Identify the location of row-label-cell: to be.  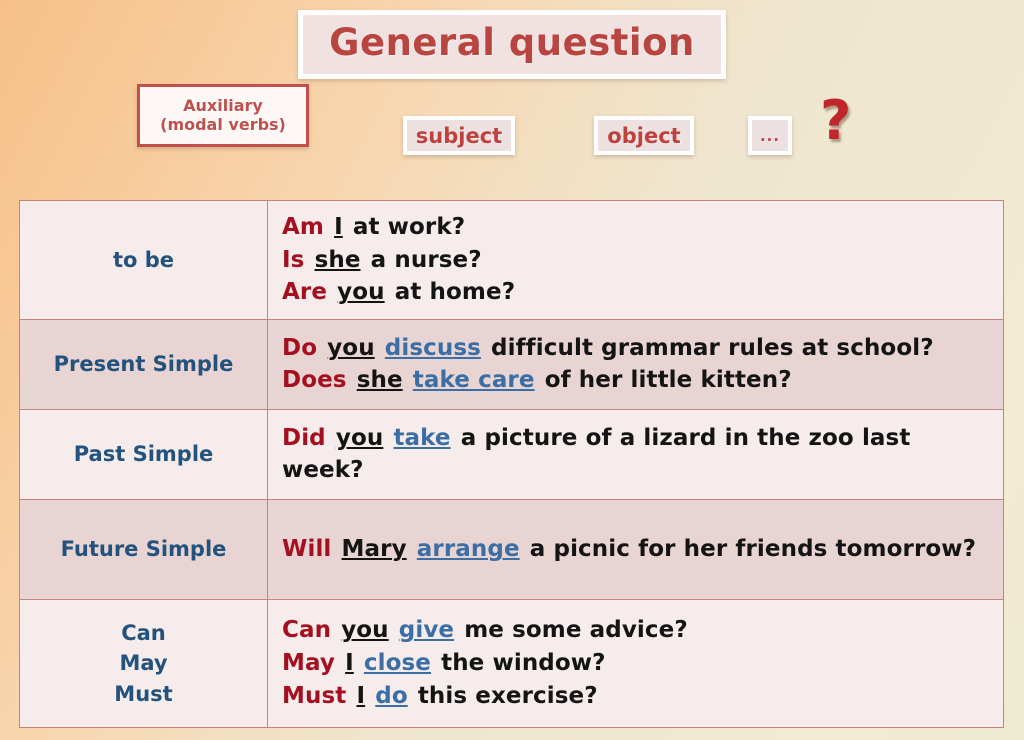
(144, 260).